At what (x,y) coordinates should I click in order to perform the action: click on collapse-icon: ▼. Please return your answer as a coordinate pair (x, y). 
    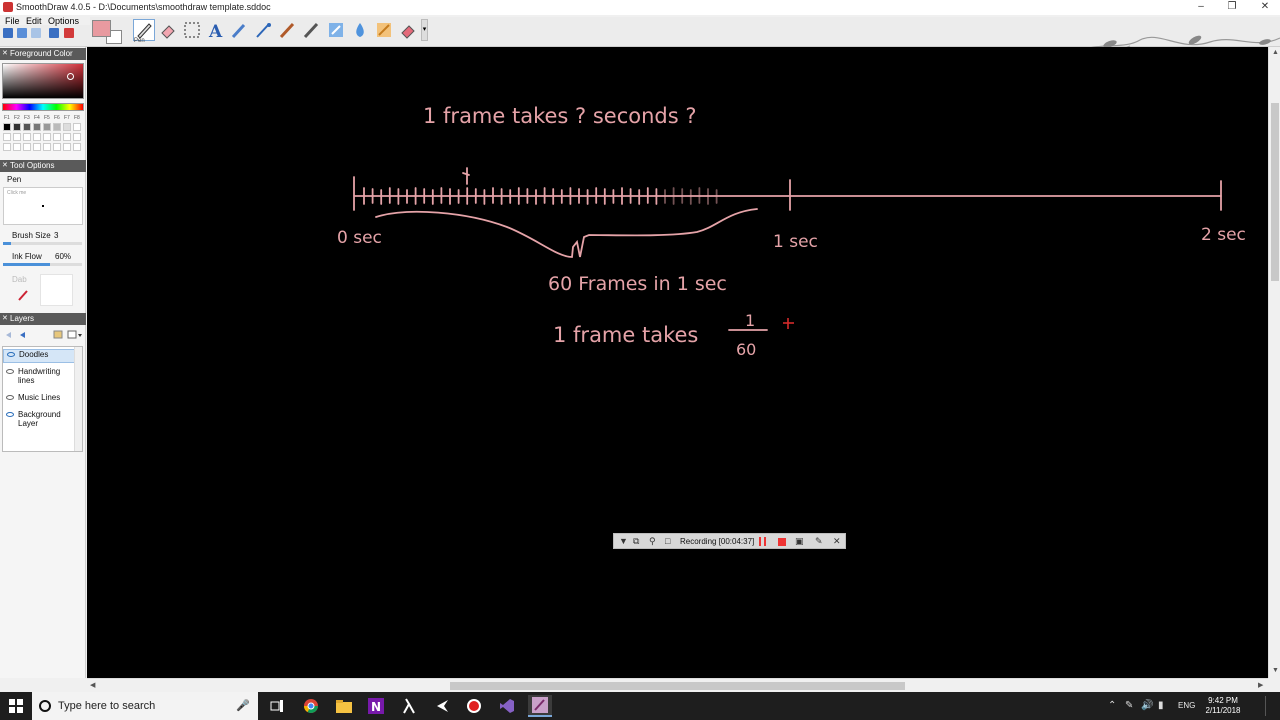
    Looking at the image, I should click on (623, 541).